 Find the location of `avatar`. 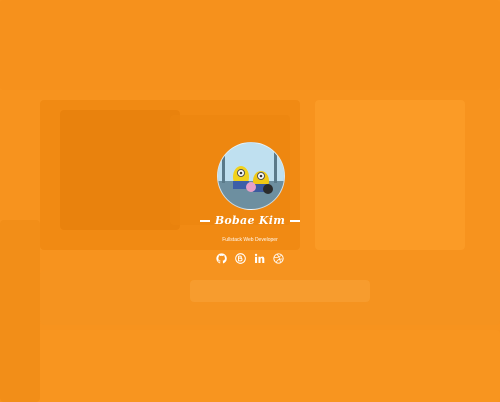

avatar is located at coordinates (251, 176).